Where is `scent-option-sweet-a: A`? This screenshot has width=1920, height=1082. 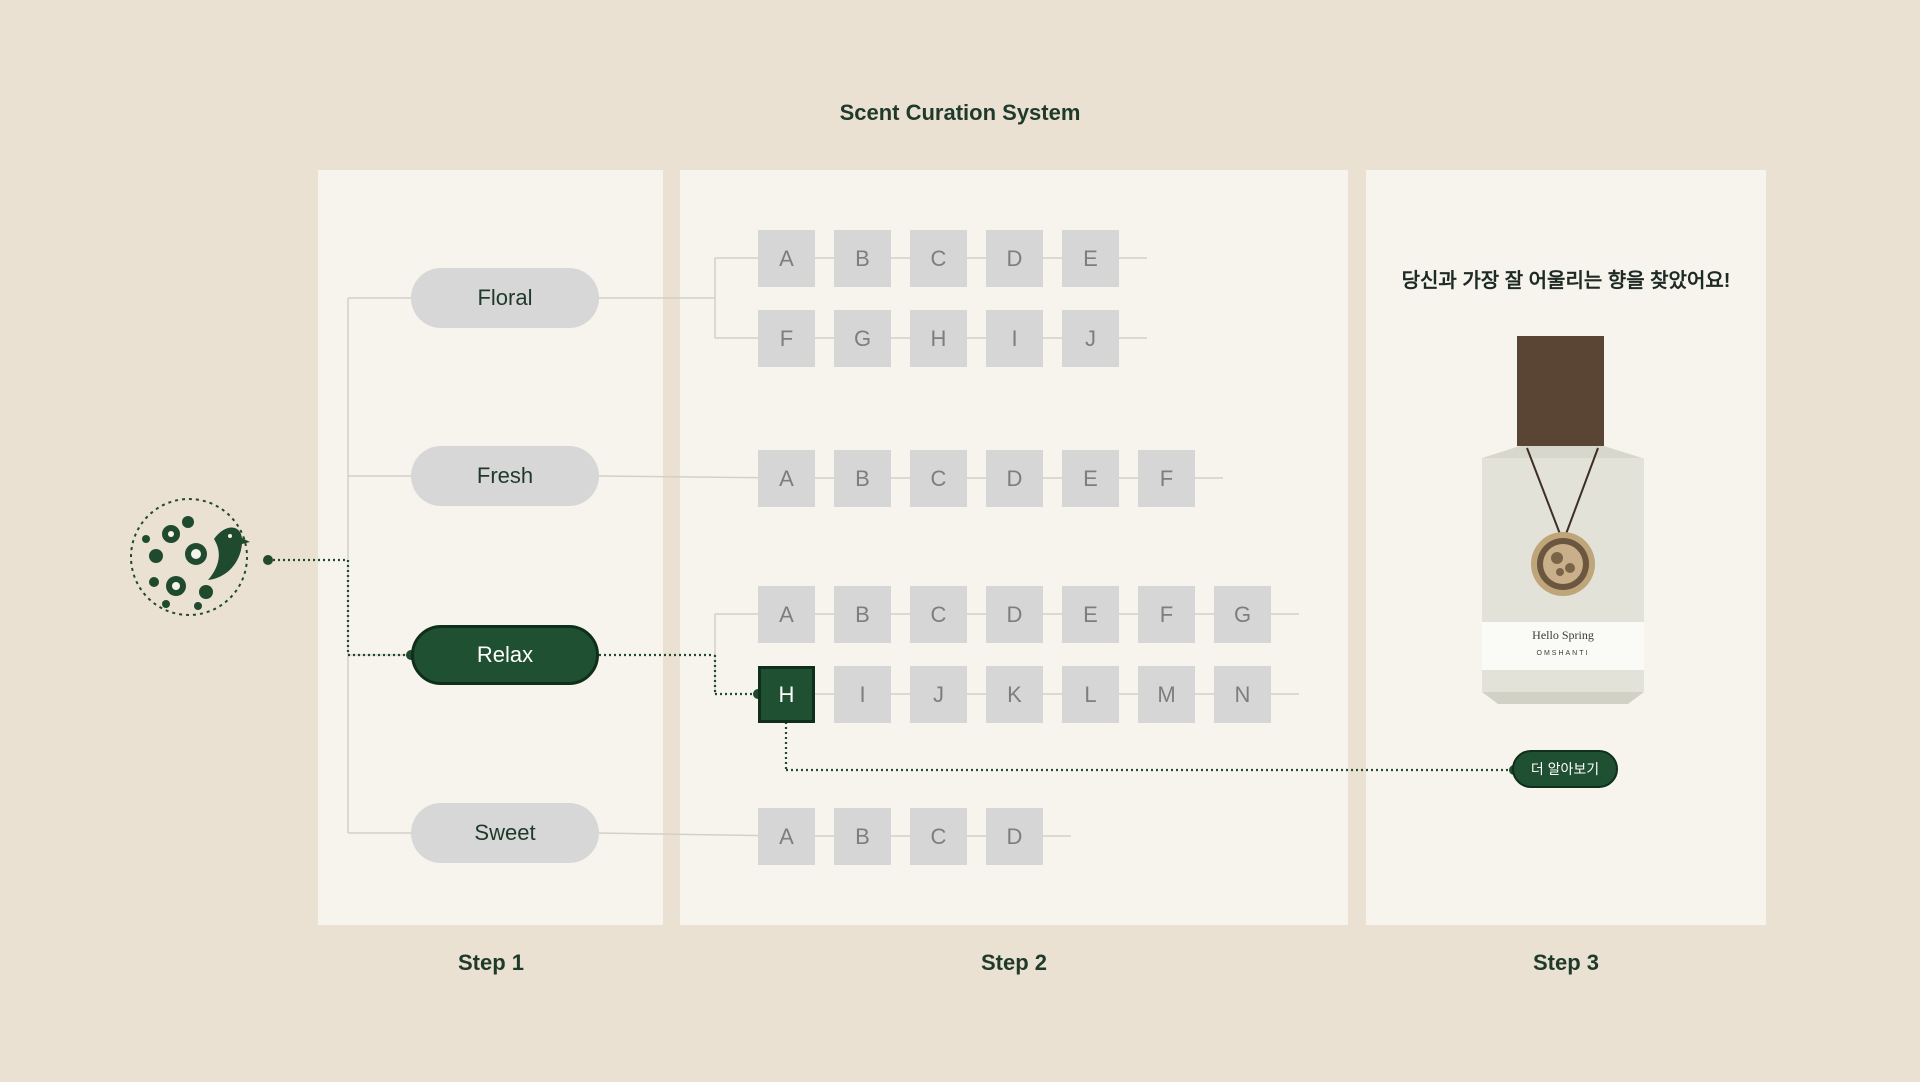
scent-option-sweet-a: A is located at coordinates (786, 836).